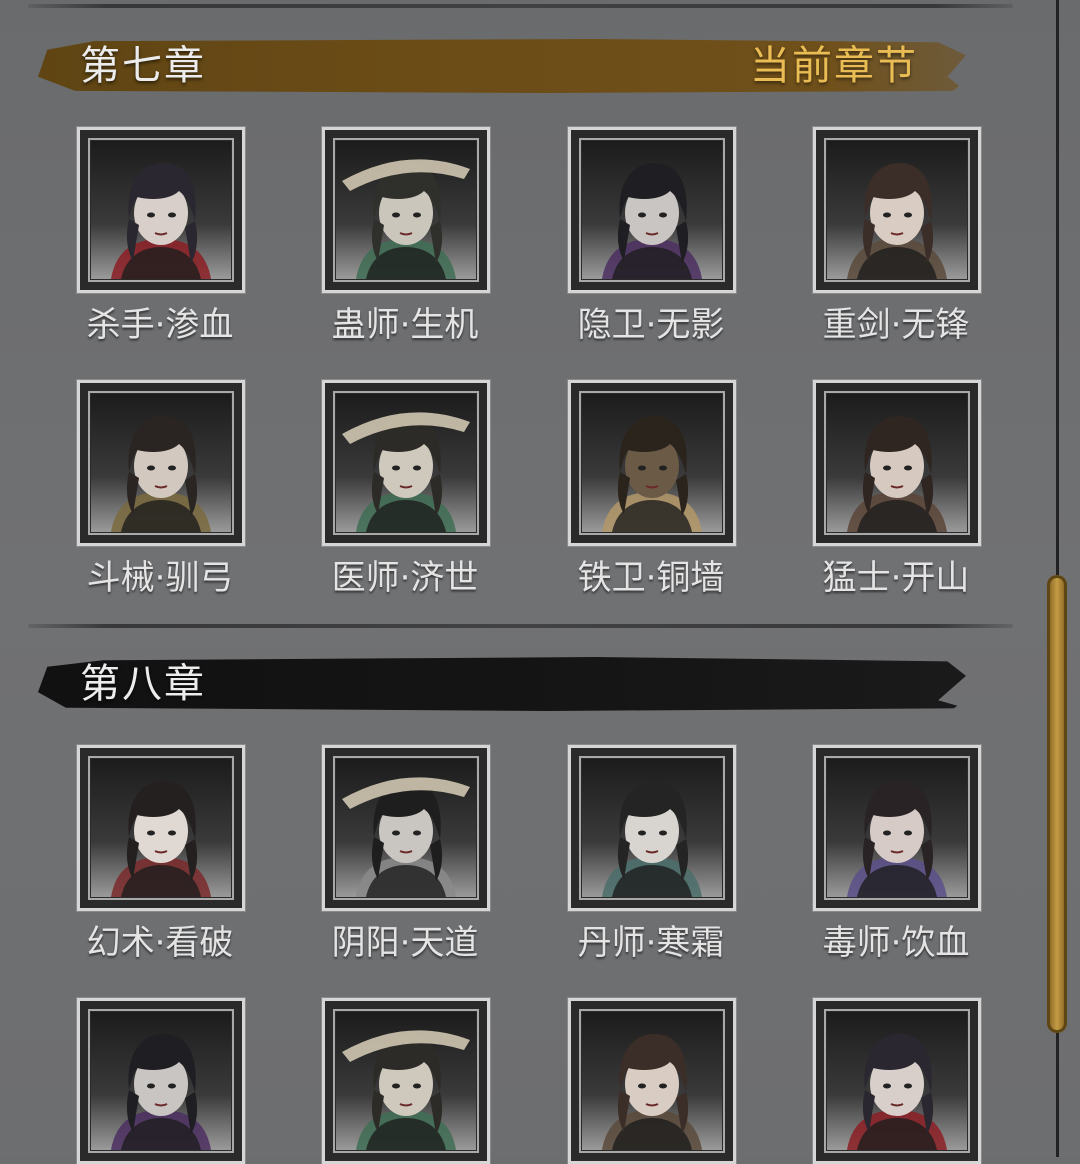  What do you see at coordinates (651, 943) in the screenshot?
I see `character-name: 丹师·寒霜` at bounding box center [651, 943].